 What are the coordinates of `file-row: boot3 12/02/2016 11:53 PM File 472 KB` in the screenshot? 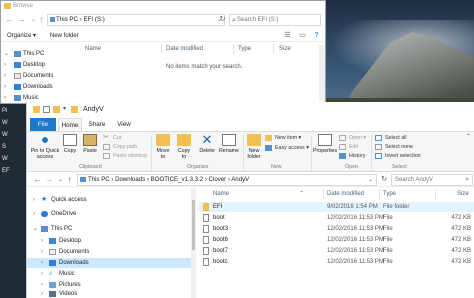 It's located at (336, 229).